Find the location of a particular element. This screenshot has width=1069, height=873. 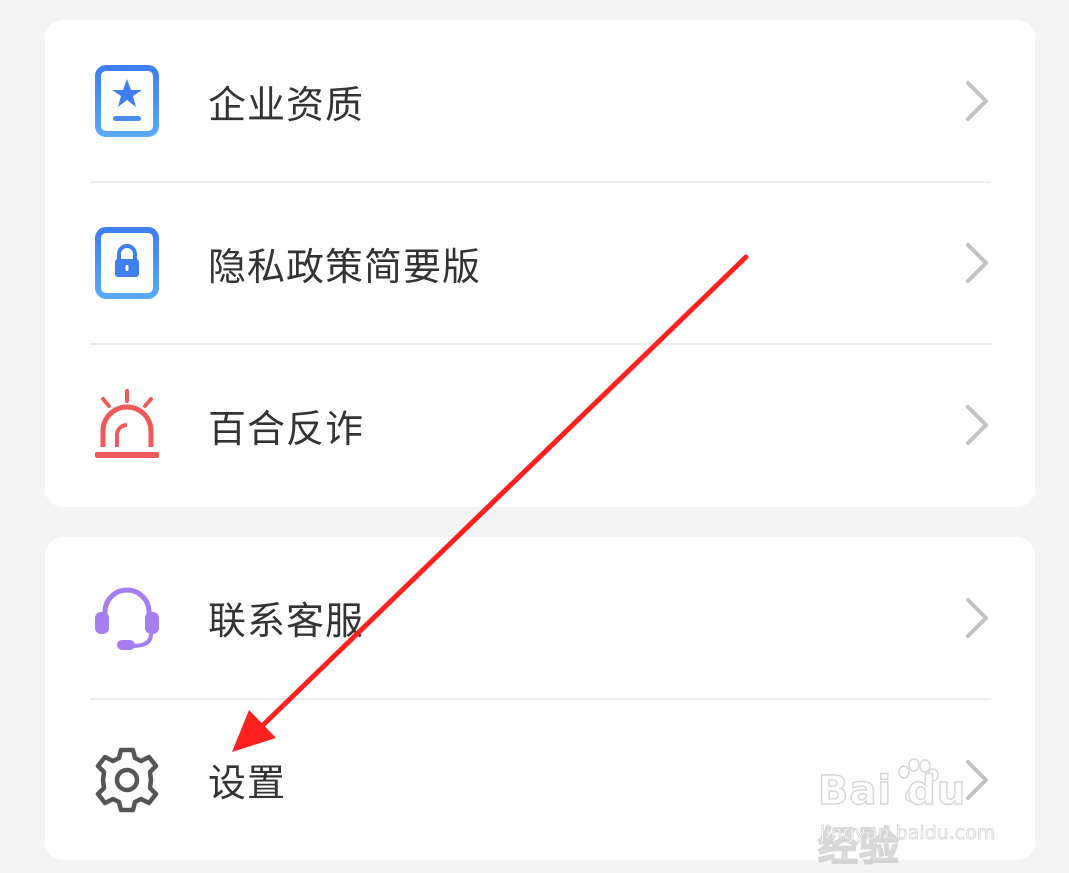

menu-item-label: 隐私政策简要版 is located at coordinates (345, 266).